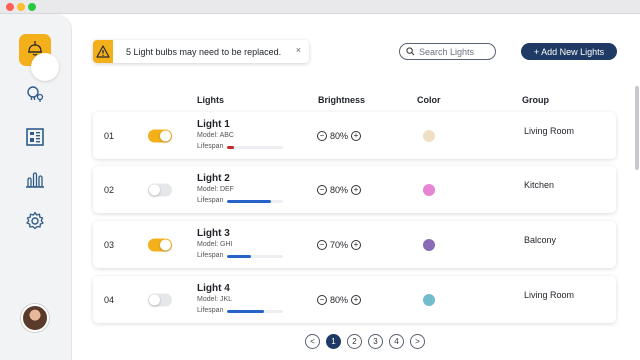 The height and width of the screenshot is (360, 640). What do you see at coordinates (35, 318) in the screenshot?
I see `avatar` at bounding box center [35, 318].